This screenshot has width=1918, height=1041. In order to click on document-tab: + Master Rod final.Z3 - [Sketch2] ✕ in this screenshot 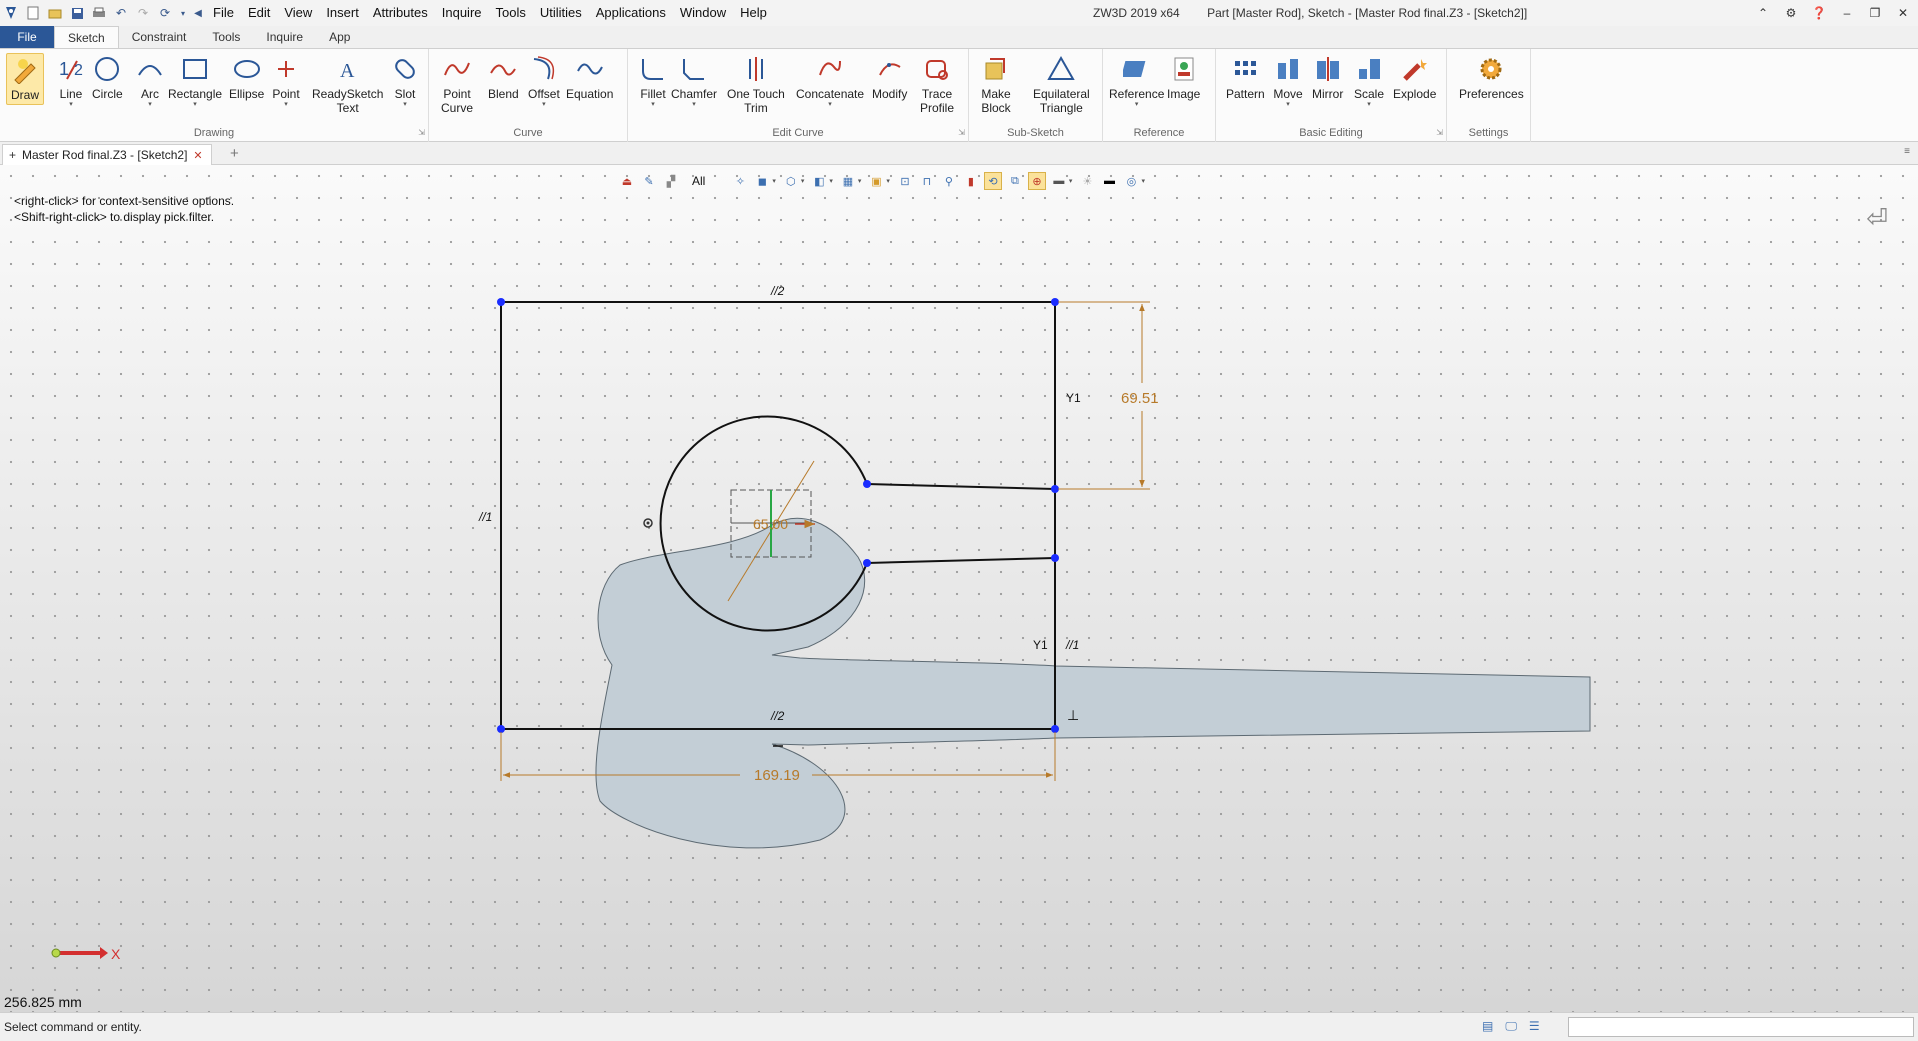, I will do `click(107, 154)`.